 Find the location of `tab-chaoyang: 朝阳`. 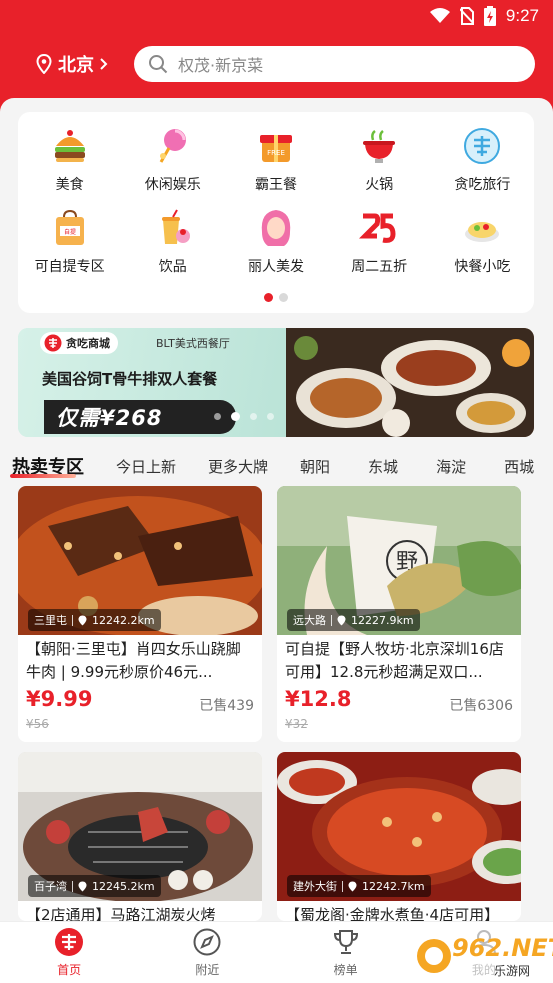

tab-chaoyang: 朝阳 is located at coordinates (315, 466).